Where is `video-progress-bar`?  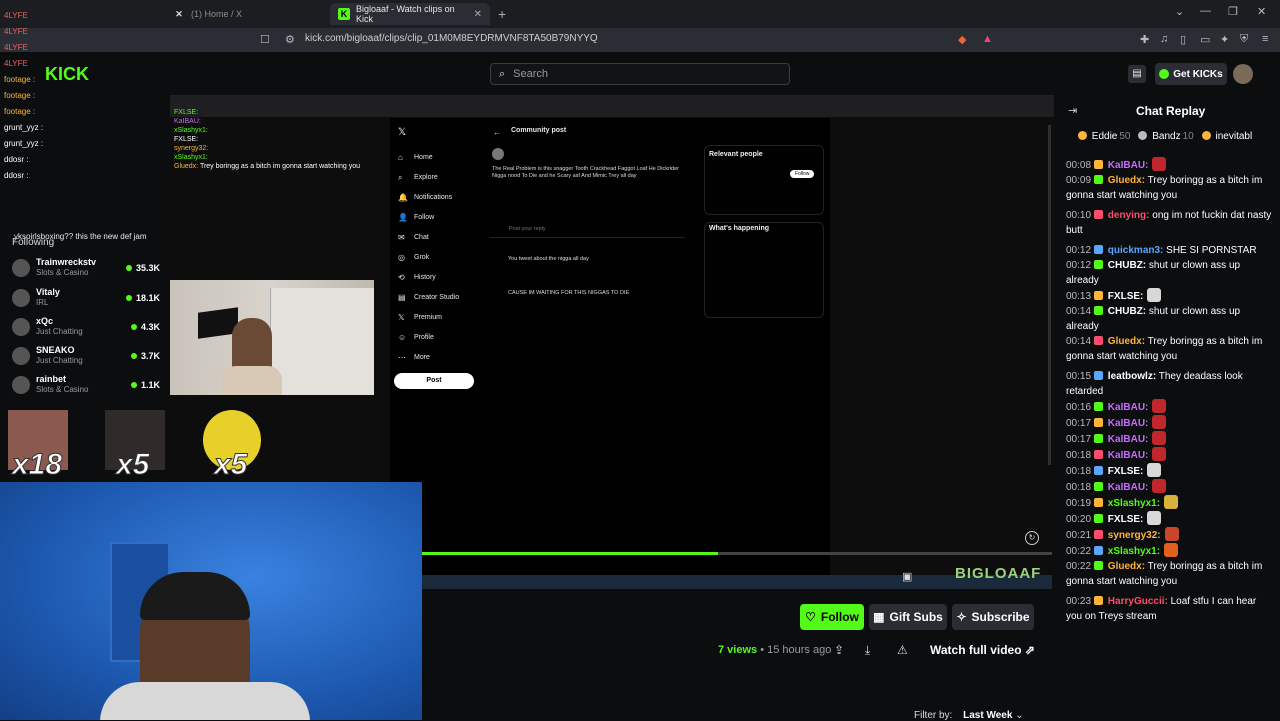 video-progress-bar is located at coordinates (737, 553).